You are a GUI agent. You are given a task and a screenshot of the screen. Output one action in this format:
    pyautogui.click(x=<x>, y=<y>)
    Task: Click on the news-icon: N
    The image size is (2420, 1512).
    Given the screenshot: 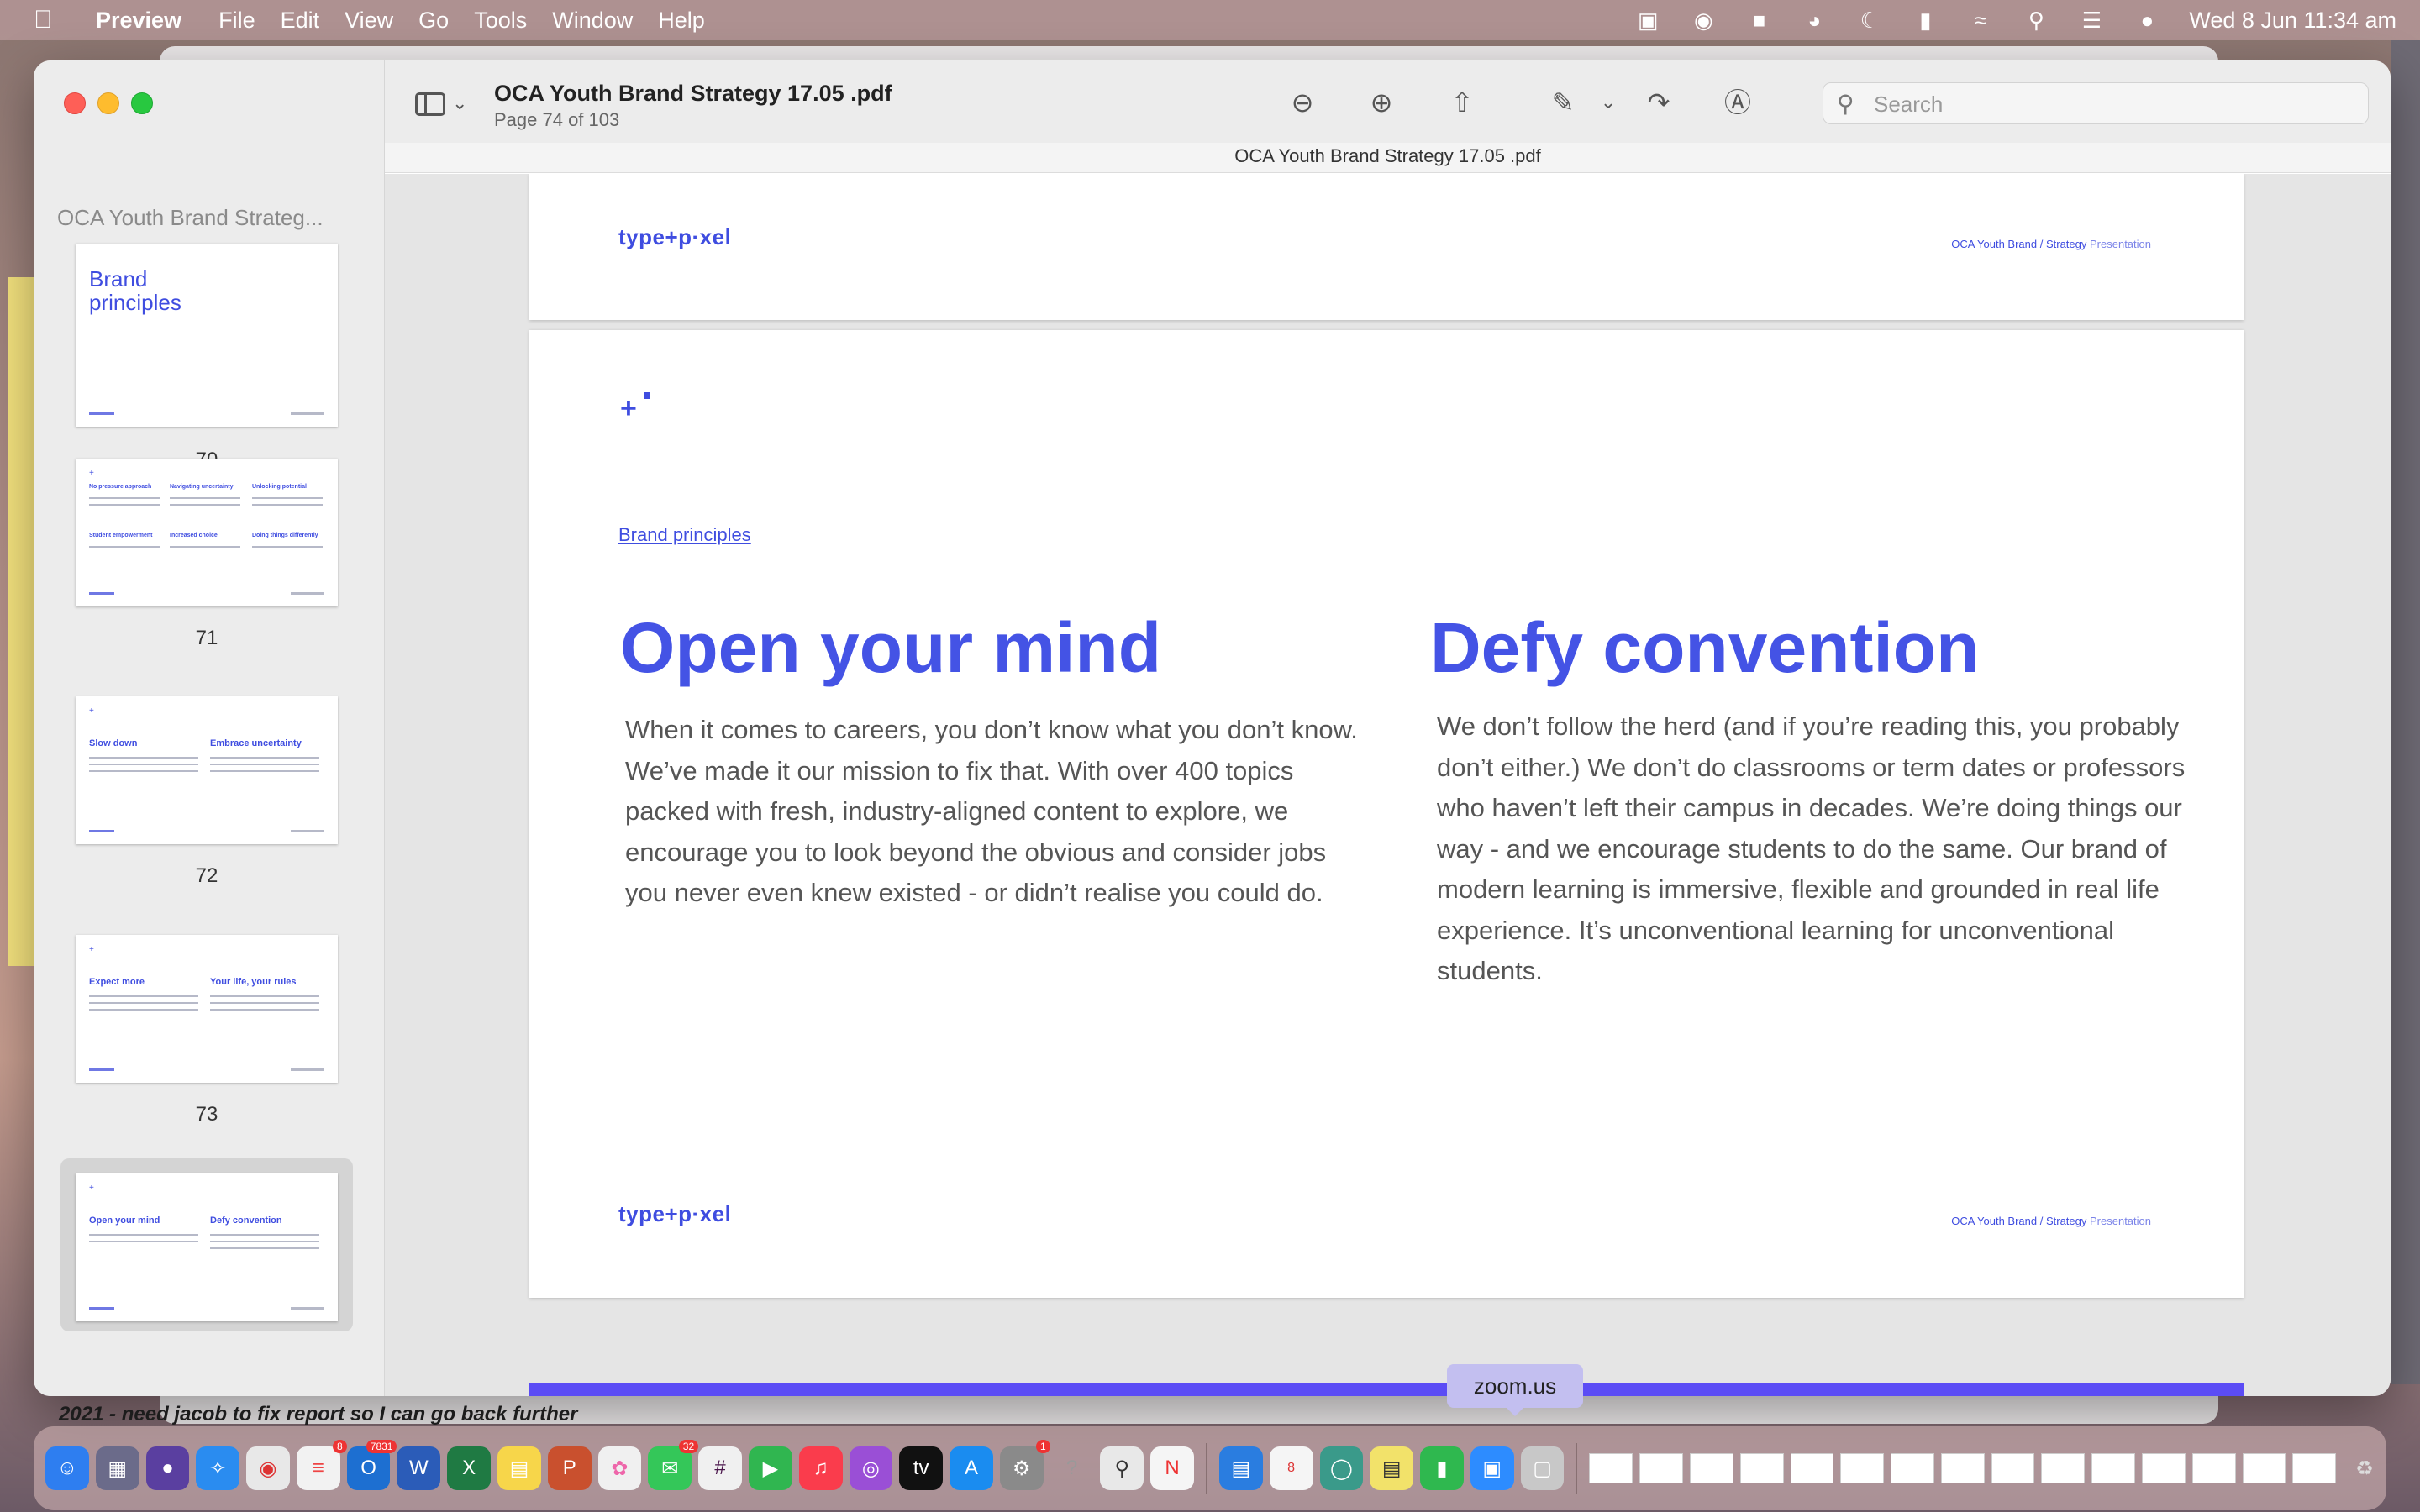 What is the action you would take?
    pyautogui.click(x=1172, y=1468)
    